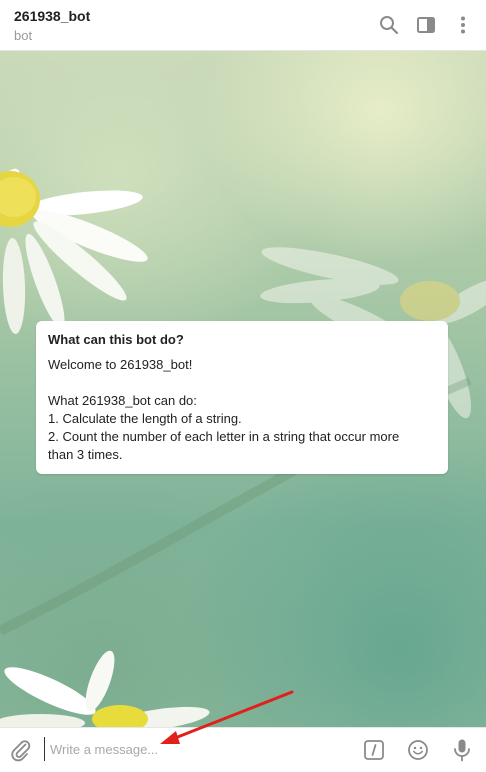 Image resolution: width=486 pixels, height=772 pixels. Describe the element at coordinates (462, 750) in the screenshot. I see `microphone-icon` at that location.